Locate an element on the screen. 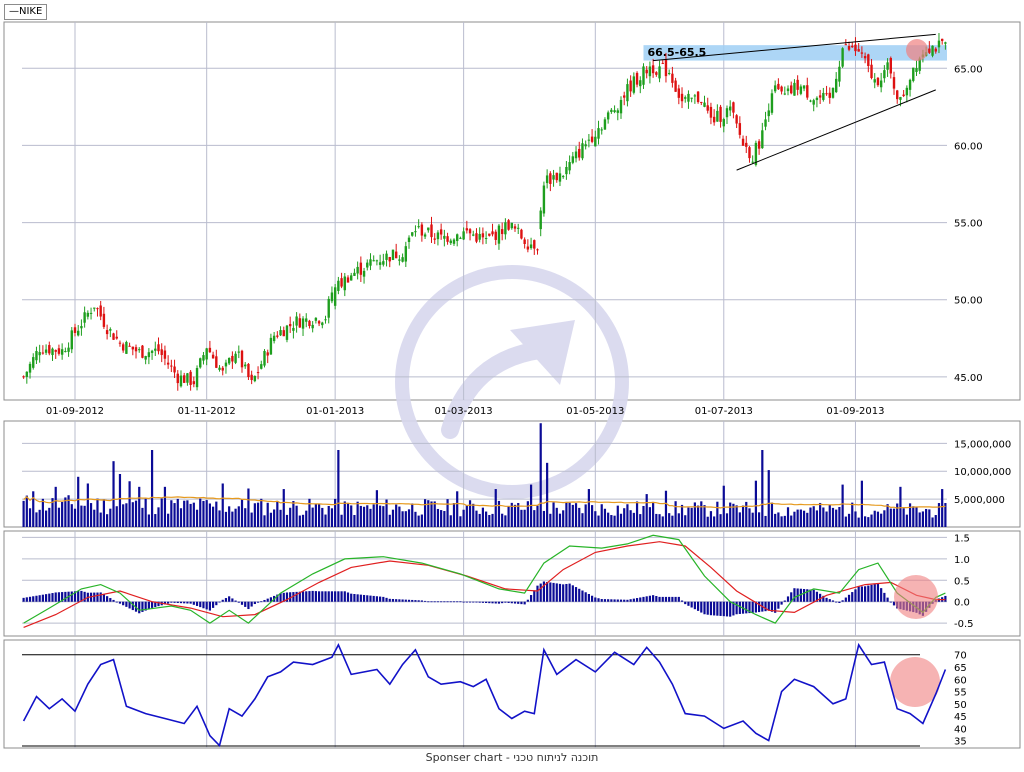 This screenshot has width=1024, height=772. price-tick-label: 50.00 is located at coordinates (968, 301).